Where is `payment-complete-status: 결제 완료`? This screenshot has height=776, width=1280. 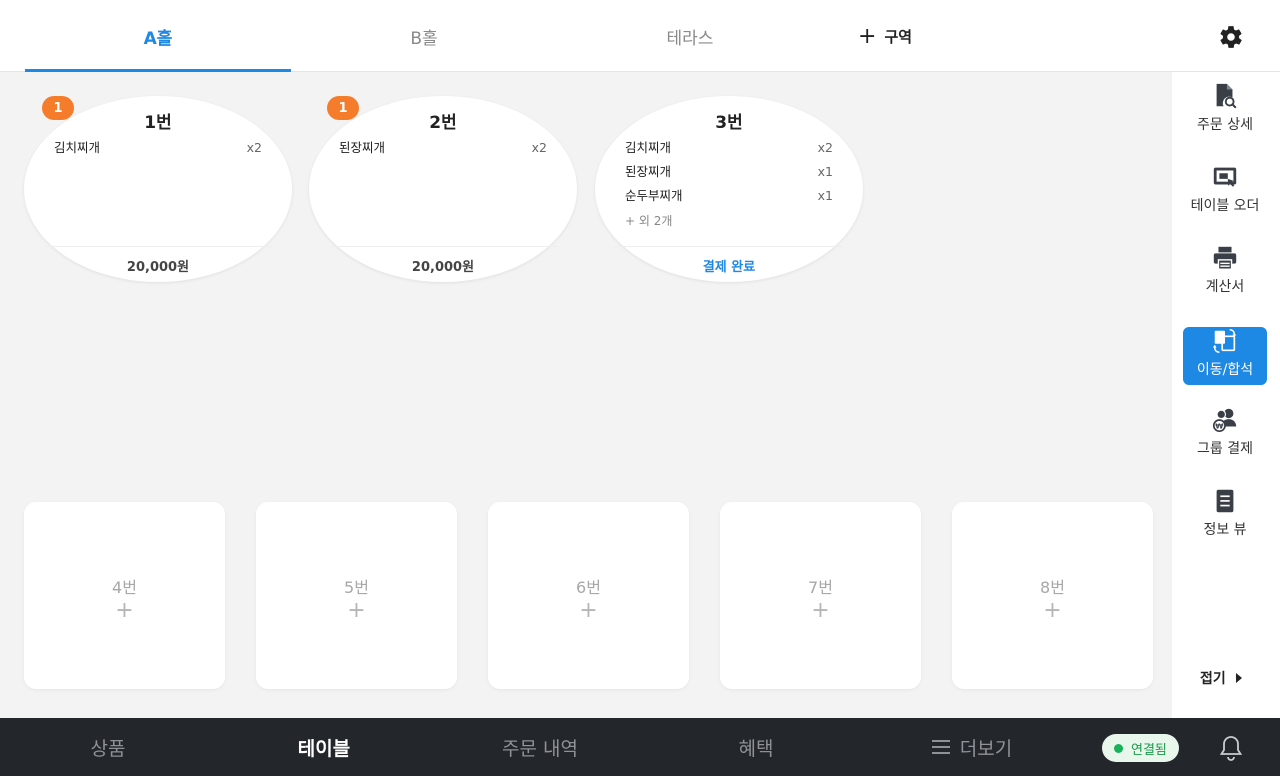
payment-complete-status: 결제 완료 is located at coordinates (729, 260).